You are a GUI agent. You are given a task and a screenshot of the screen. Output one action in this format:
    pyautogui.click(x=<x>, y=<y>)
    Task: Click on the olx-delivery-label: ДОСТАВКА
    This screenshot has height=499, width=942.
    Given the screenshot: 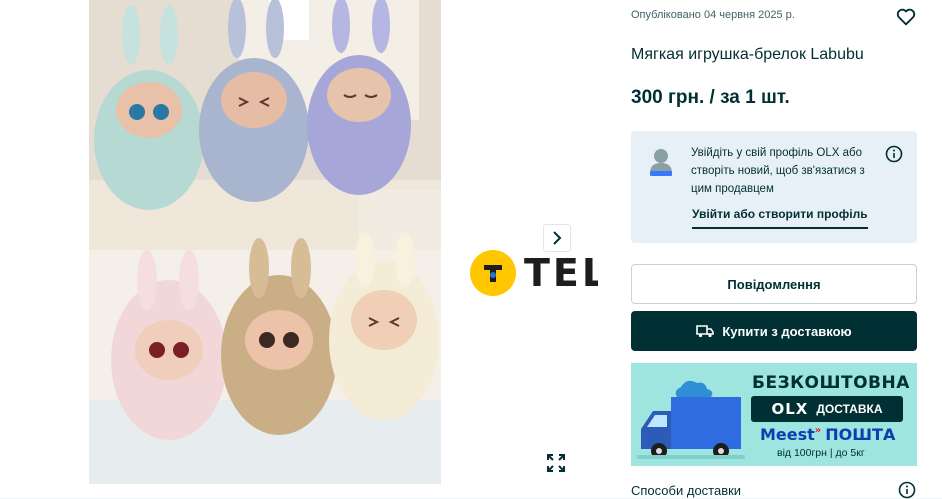 What is the action you would take?
    pyautogui.click(x=849, y=409)
    